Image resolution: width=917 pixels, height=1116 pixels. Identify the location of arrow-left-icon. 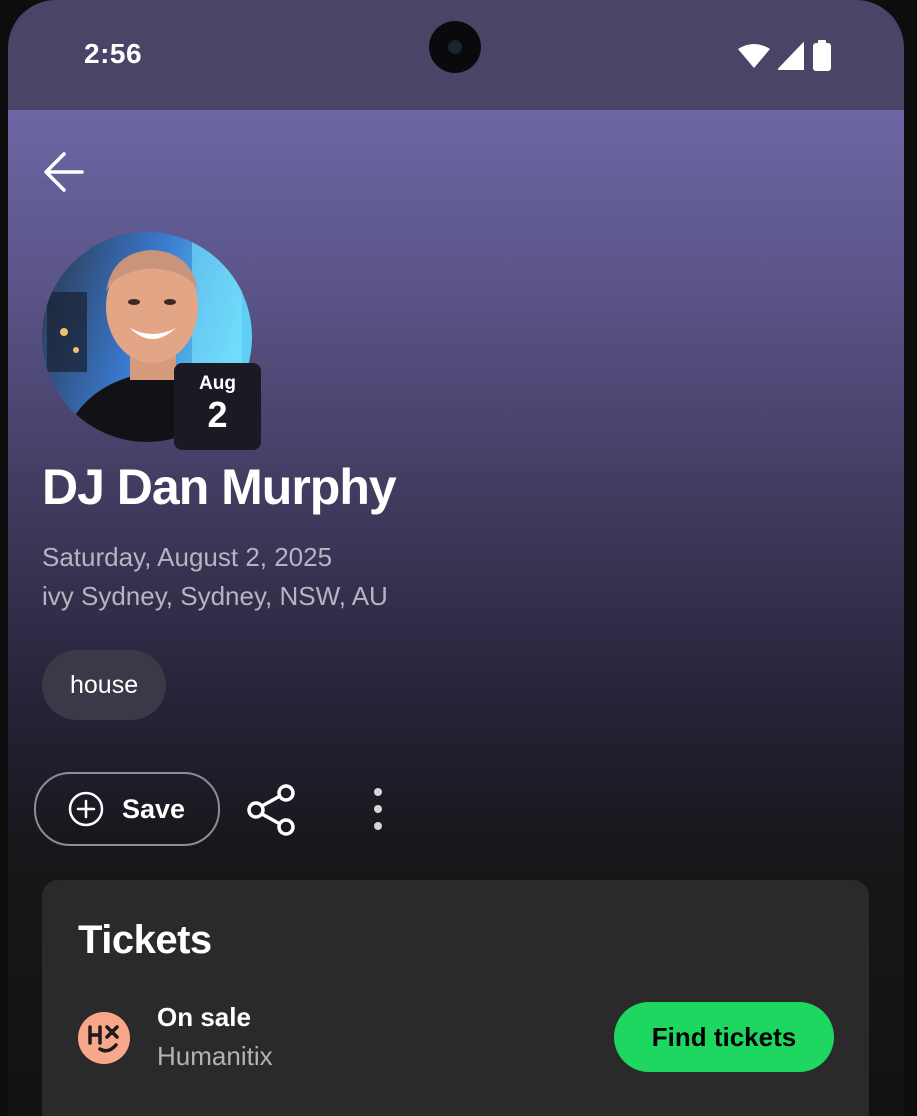
(64, 172).